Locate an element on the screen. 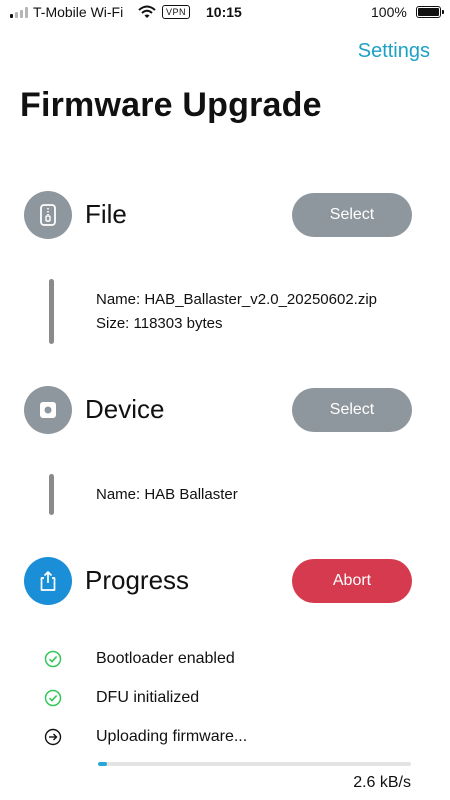  device-icon is located at coordinates (48, 410).